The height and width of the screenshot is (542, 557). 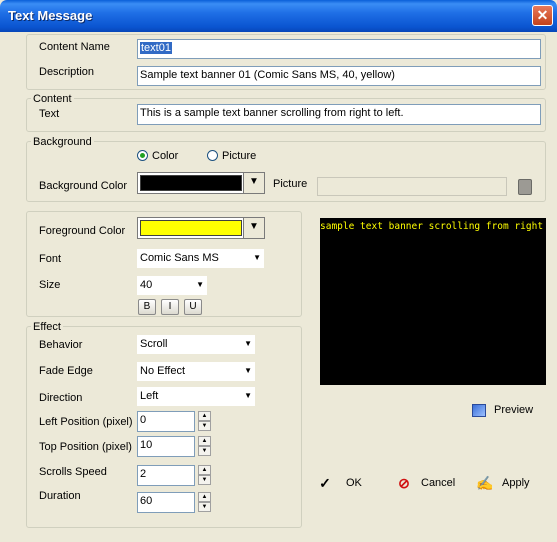 What do you see at coordinates (172, 285) in the screenshot?
I see `size-select: 40 ▼` at bounding box center [172, 285].